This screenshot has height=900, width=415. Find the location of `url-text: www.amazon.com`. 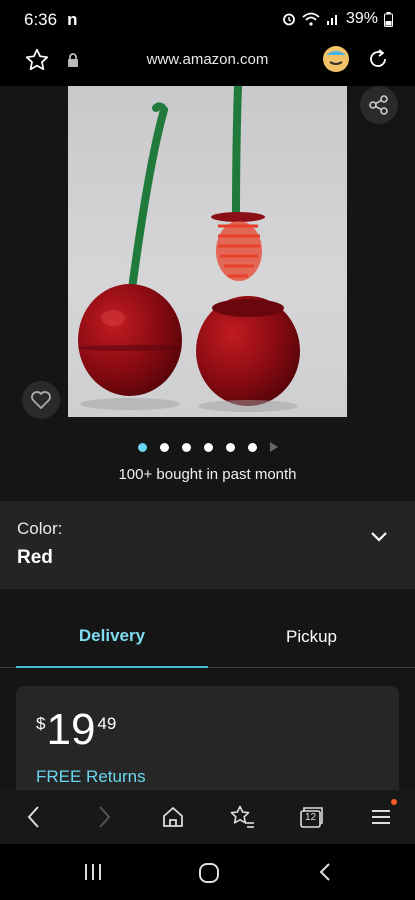

url-text: www.amazon.com is located at coordinates (207, 59).